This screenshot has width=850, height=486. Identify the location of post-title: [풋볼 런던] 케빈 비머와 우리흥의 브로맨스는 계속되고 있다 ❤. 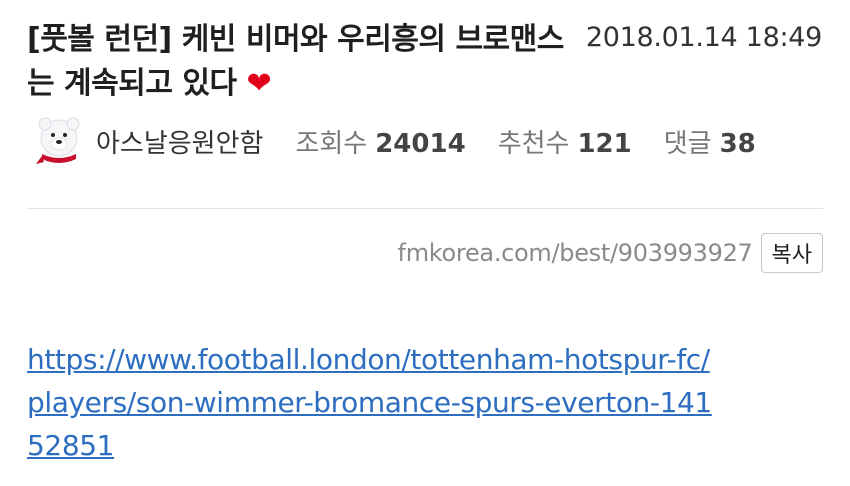
(299, 62).